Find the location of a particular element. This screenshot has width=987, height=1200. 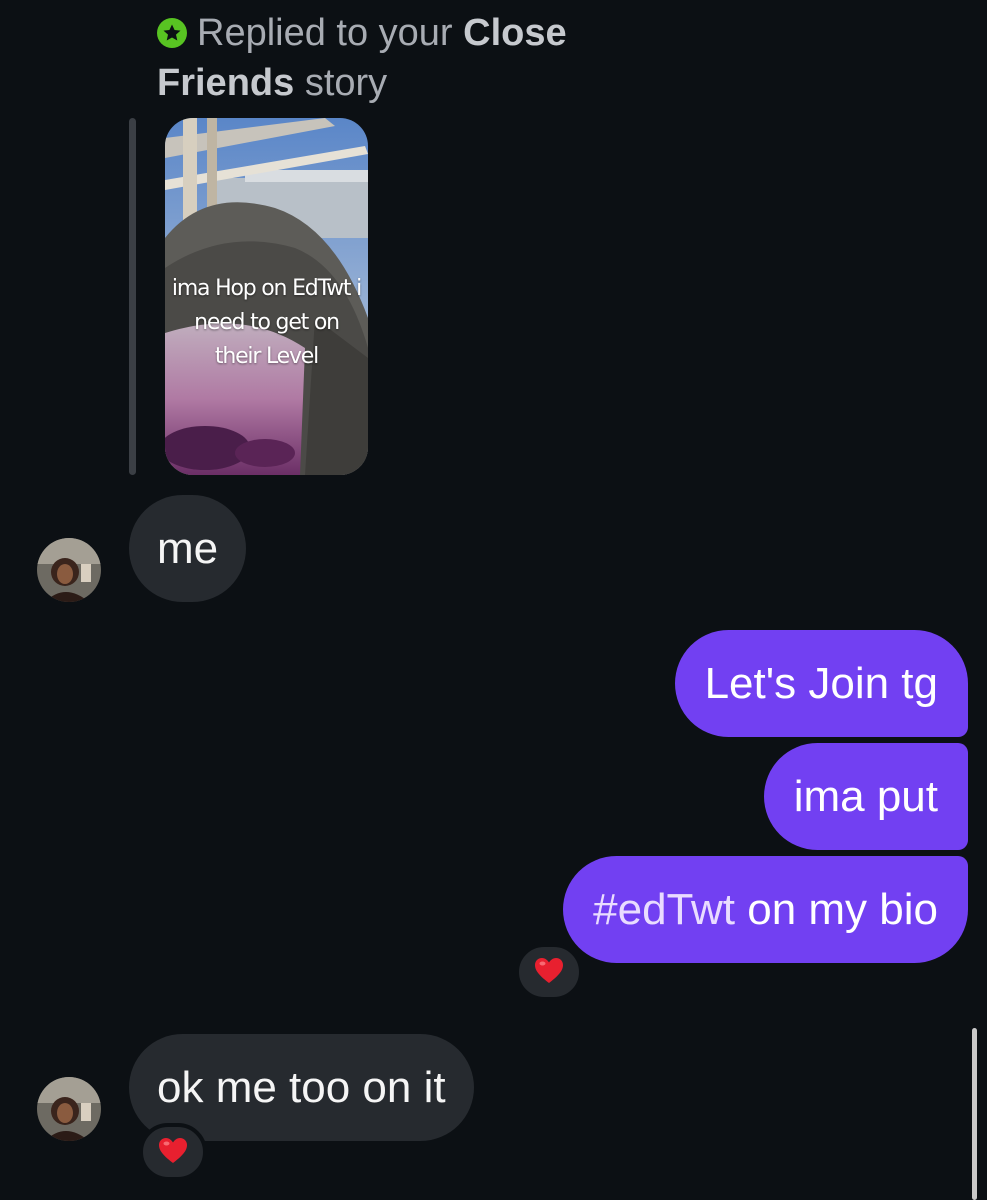

message-bubble-sent: Let's Join tg is located at coordinates (821, 683).